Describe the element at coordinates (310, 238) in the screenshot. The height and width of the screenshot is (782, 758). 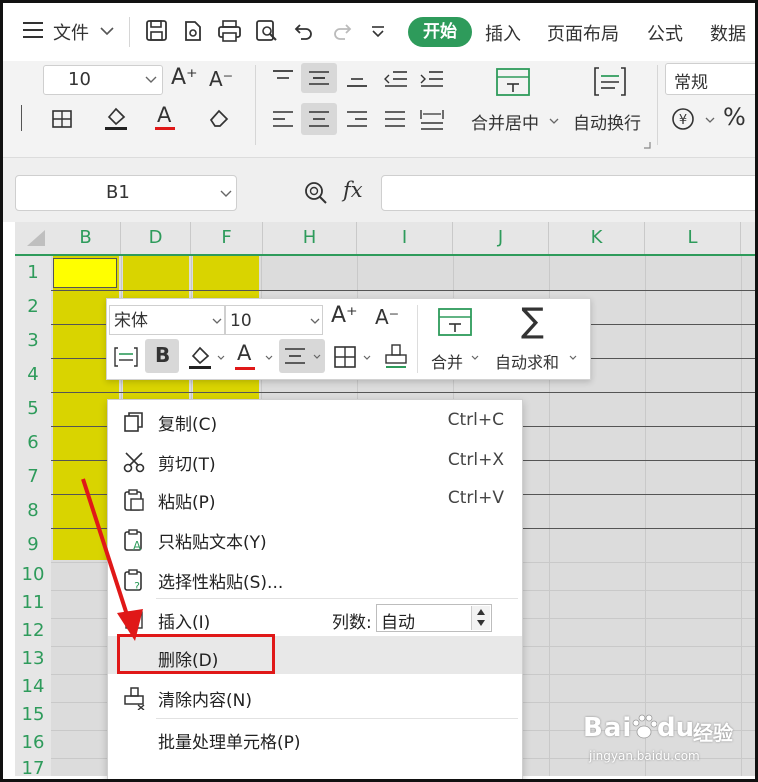
I see `column-header-h: H` at that location.